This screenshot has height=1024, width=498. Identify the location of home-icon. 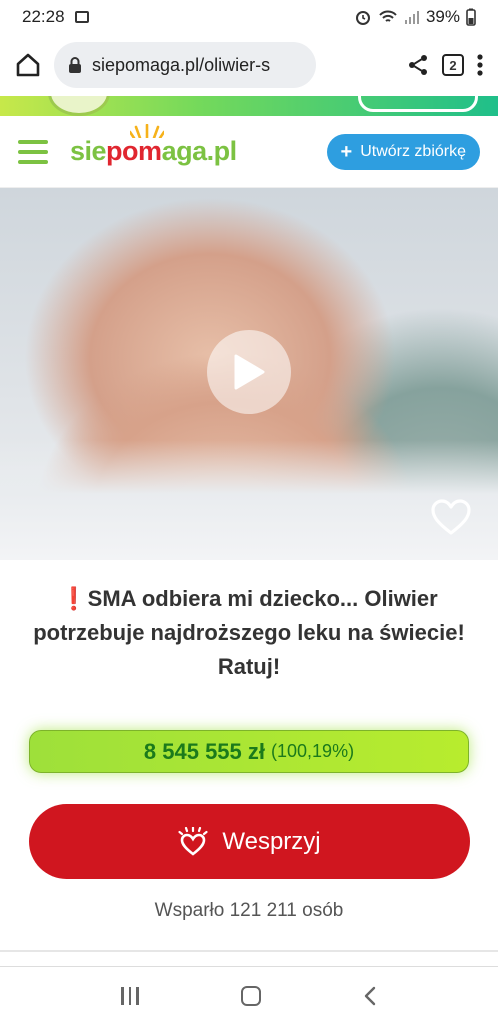
(28, 65).